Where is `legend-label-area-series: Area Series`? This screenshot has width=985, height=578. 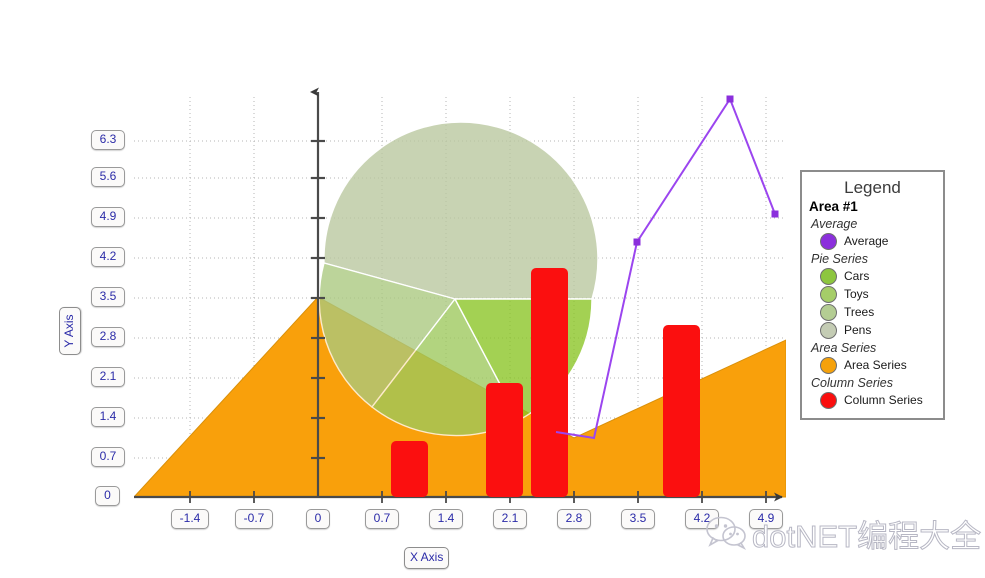 legend-label-area-series: Area Series is located at coordinates (875, 365).